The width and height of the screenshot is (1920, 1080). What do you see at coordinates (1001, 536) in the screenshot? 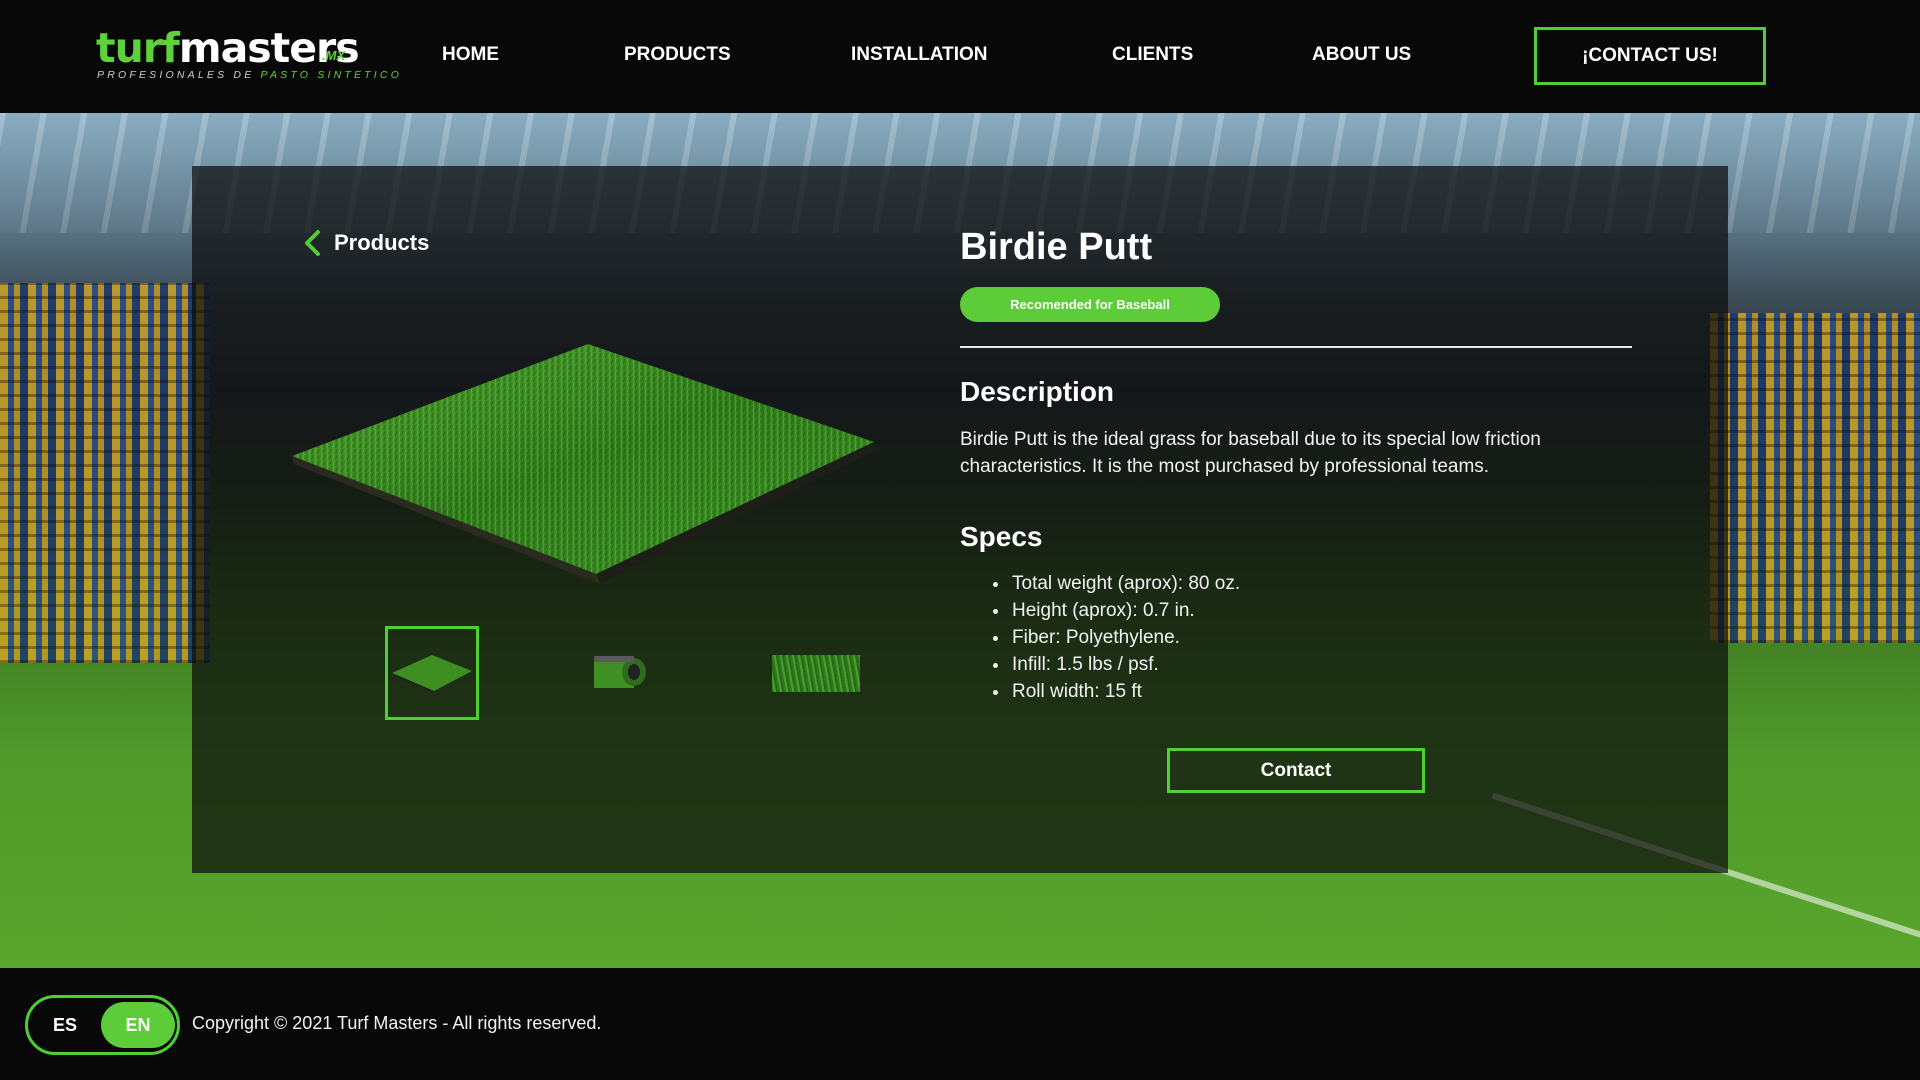
I see `specs-heading: Specs` at bounding box center [1001, 536].